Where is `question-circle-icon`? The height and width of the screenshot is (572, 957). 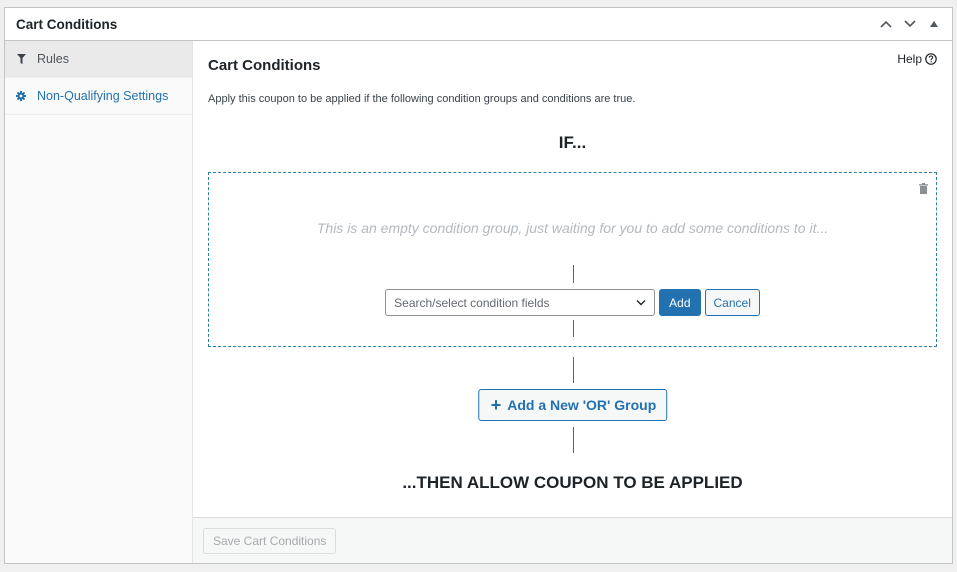
question-circle-icon is located at coordinates (931, 59).